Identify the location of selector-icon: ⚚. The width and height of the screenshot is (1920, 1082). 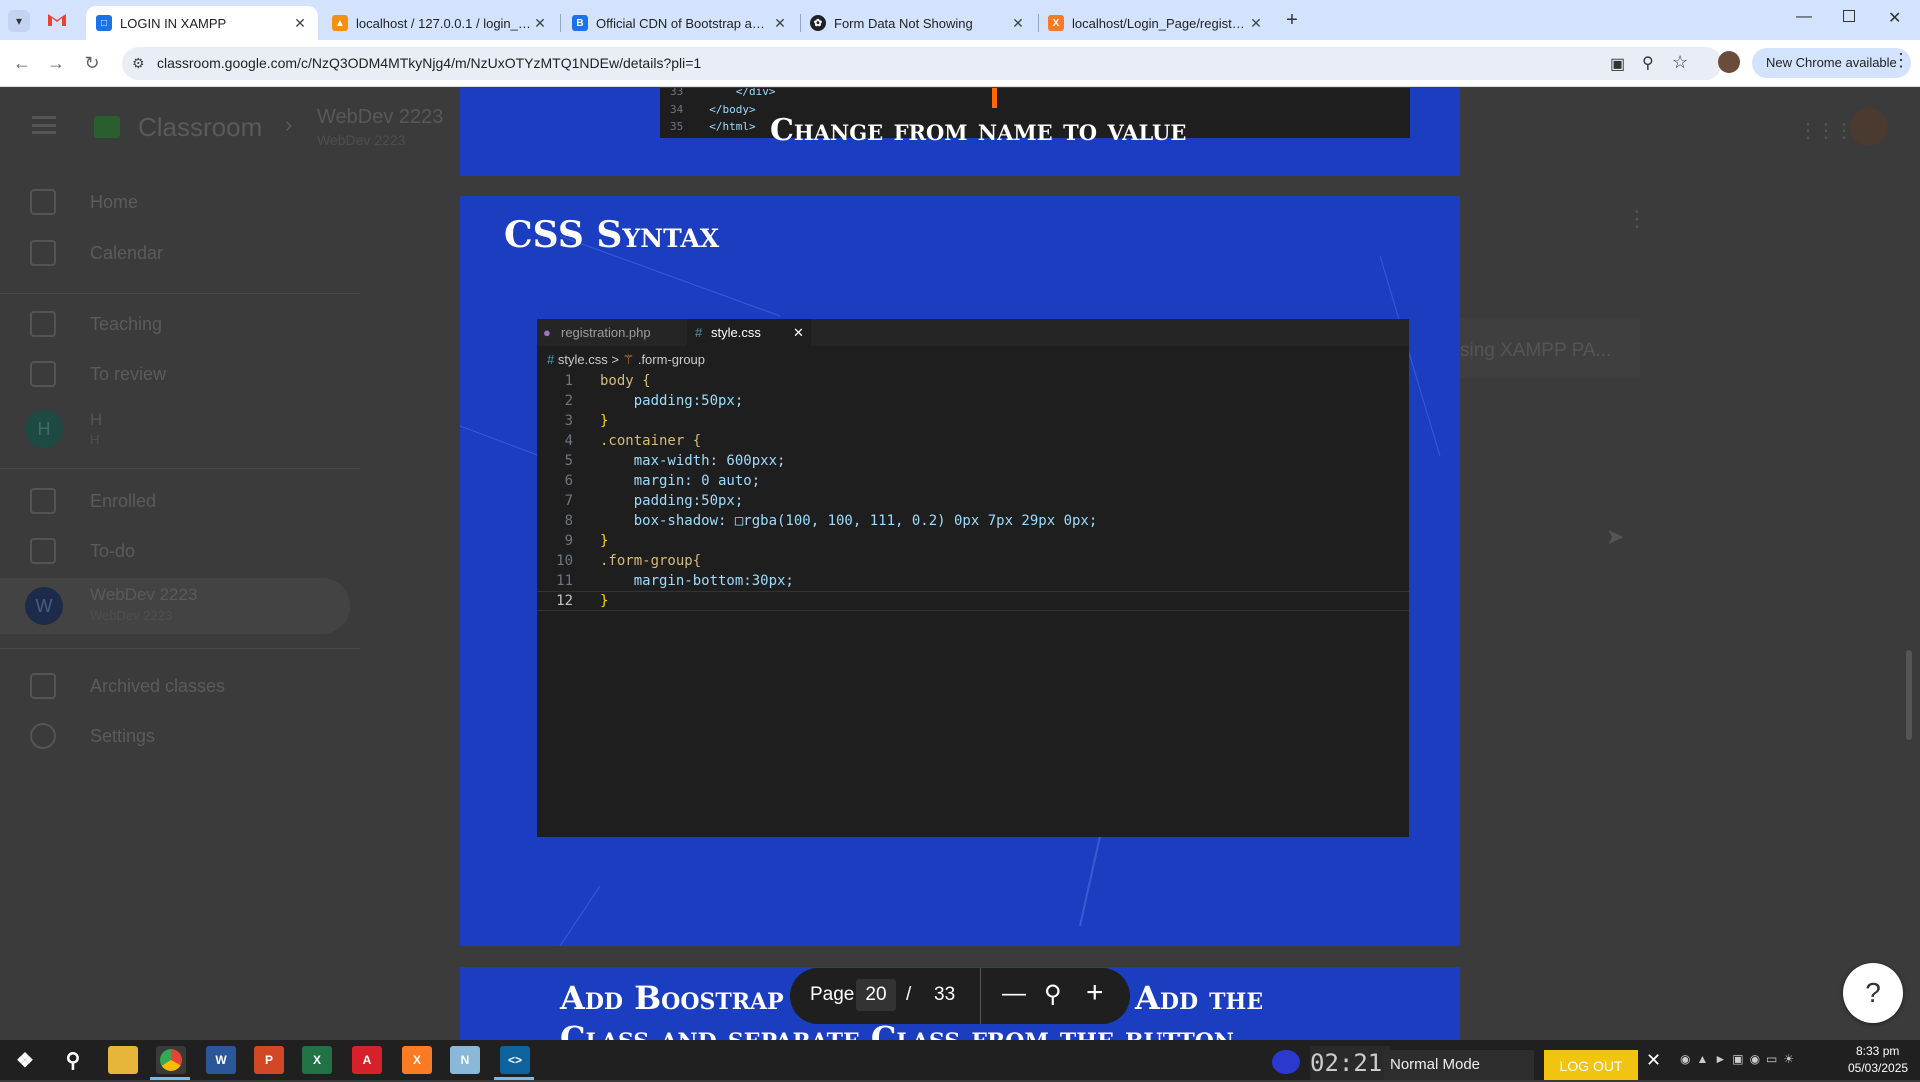
(628, 359).